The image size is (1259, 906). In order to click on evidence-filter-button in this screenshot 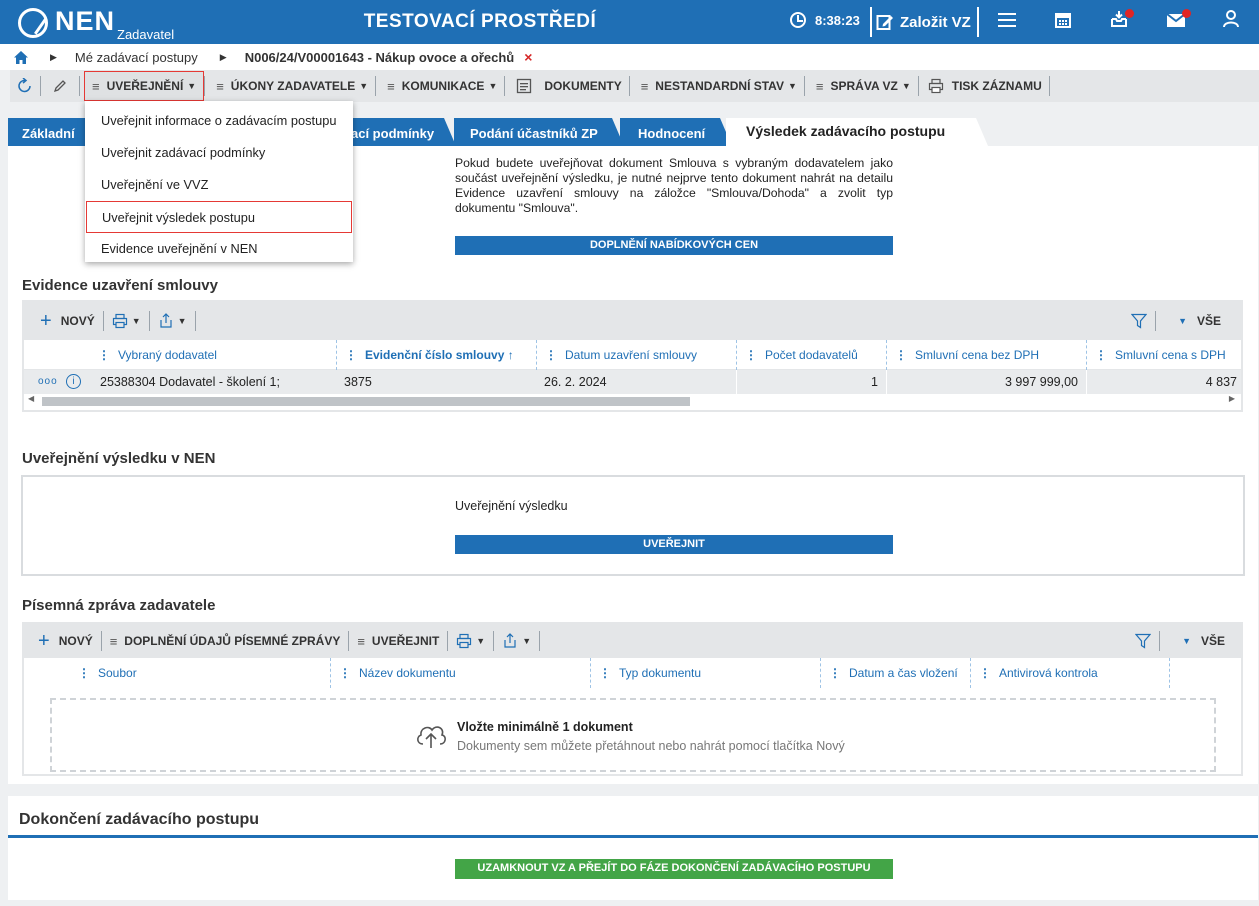, I will do `click(1139, 321)`.